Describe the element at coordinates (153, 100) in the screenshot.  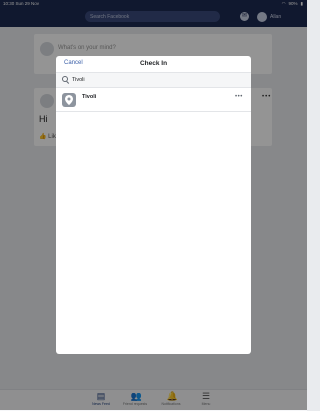
I see `list-item: Tivoli •••` at that location.